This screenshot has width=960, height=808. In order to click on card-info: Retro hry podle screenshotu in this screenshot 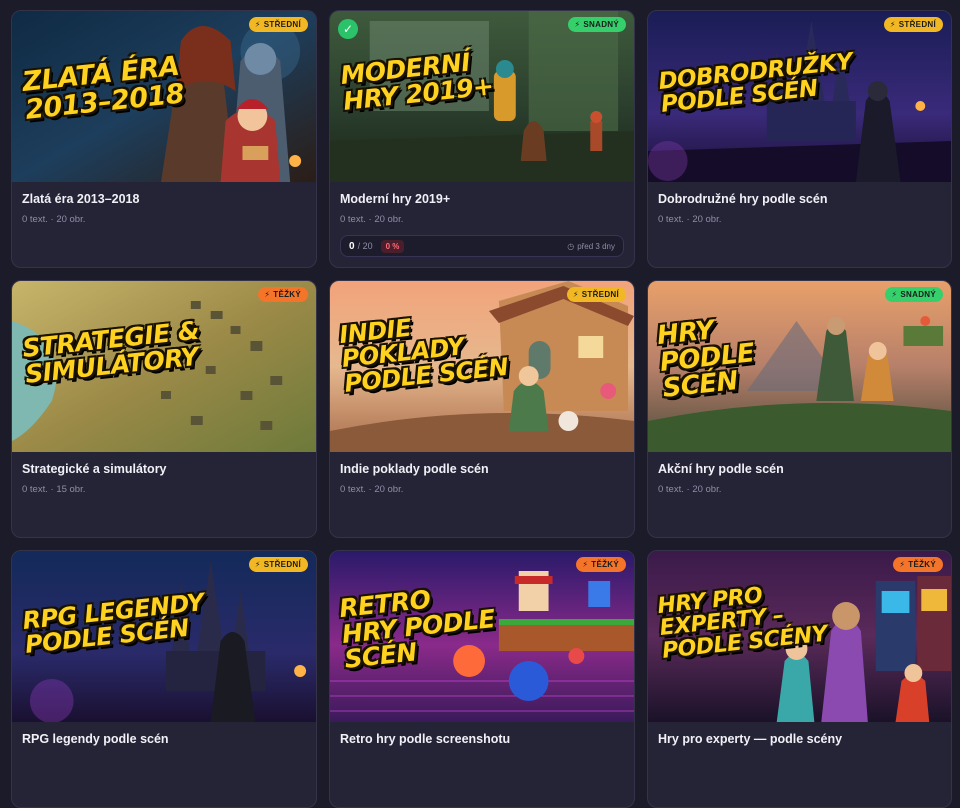, I will do `click(482, 734)`.